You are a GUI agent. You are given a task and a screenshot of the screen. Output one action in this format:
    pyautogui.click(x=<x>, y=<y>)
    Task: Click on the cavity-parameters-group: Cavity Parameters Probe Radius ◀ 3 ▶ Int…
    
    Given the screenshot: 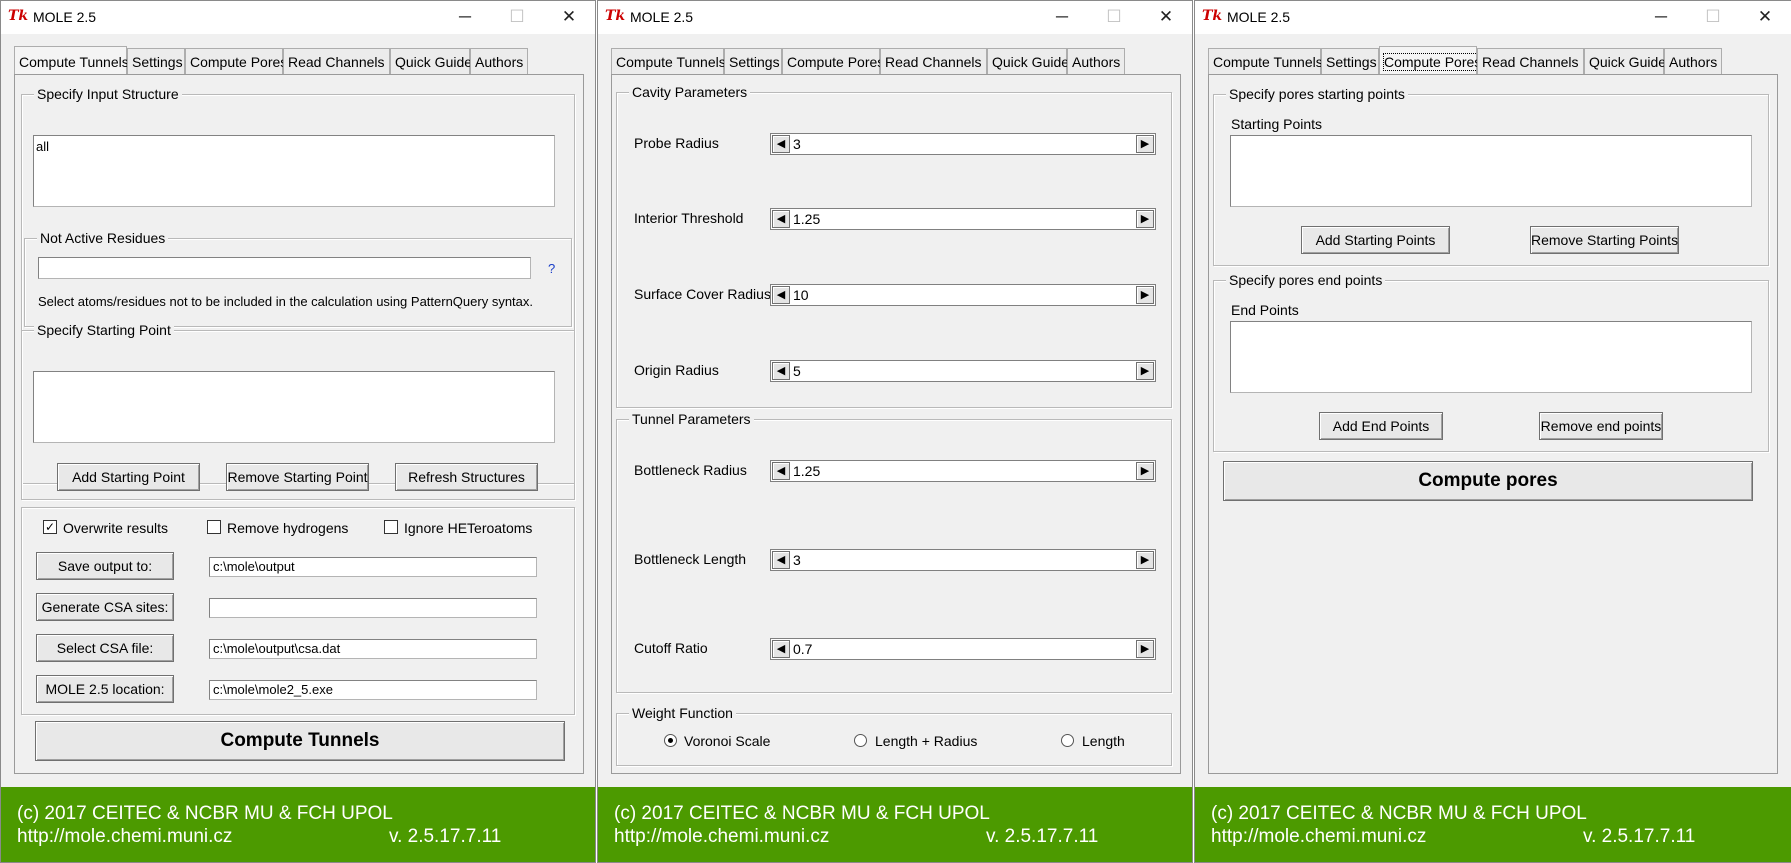 What is the action you would take?
    pyautogui.click(x=894, y=246)
    